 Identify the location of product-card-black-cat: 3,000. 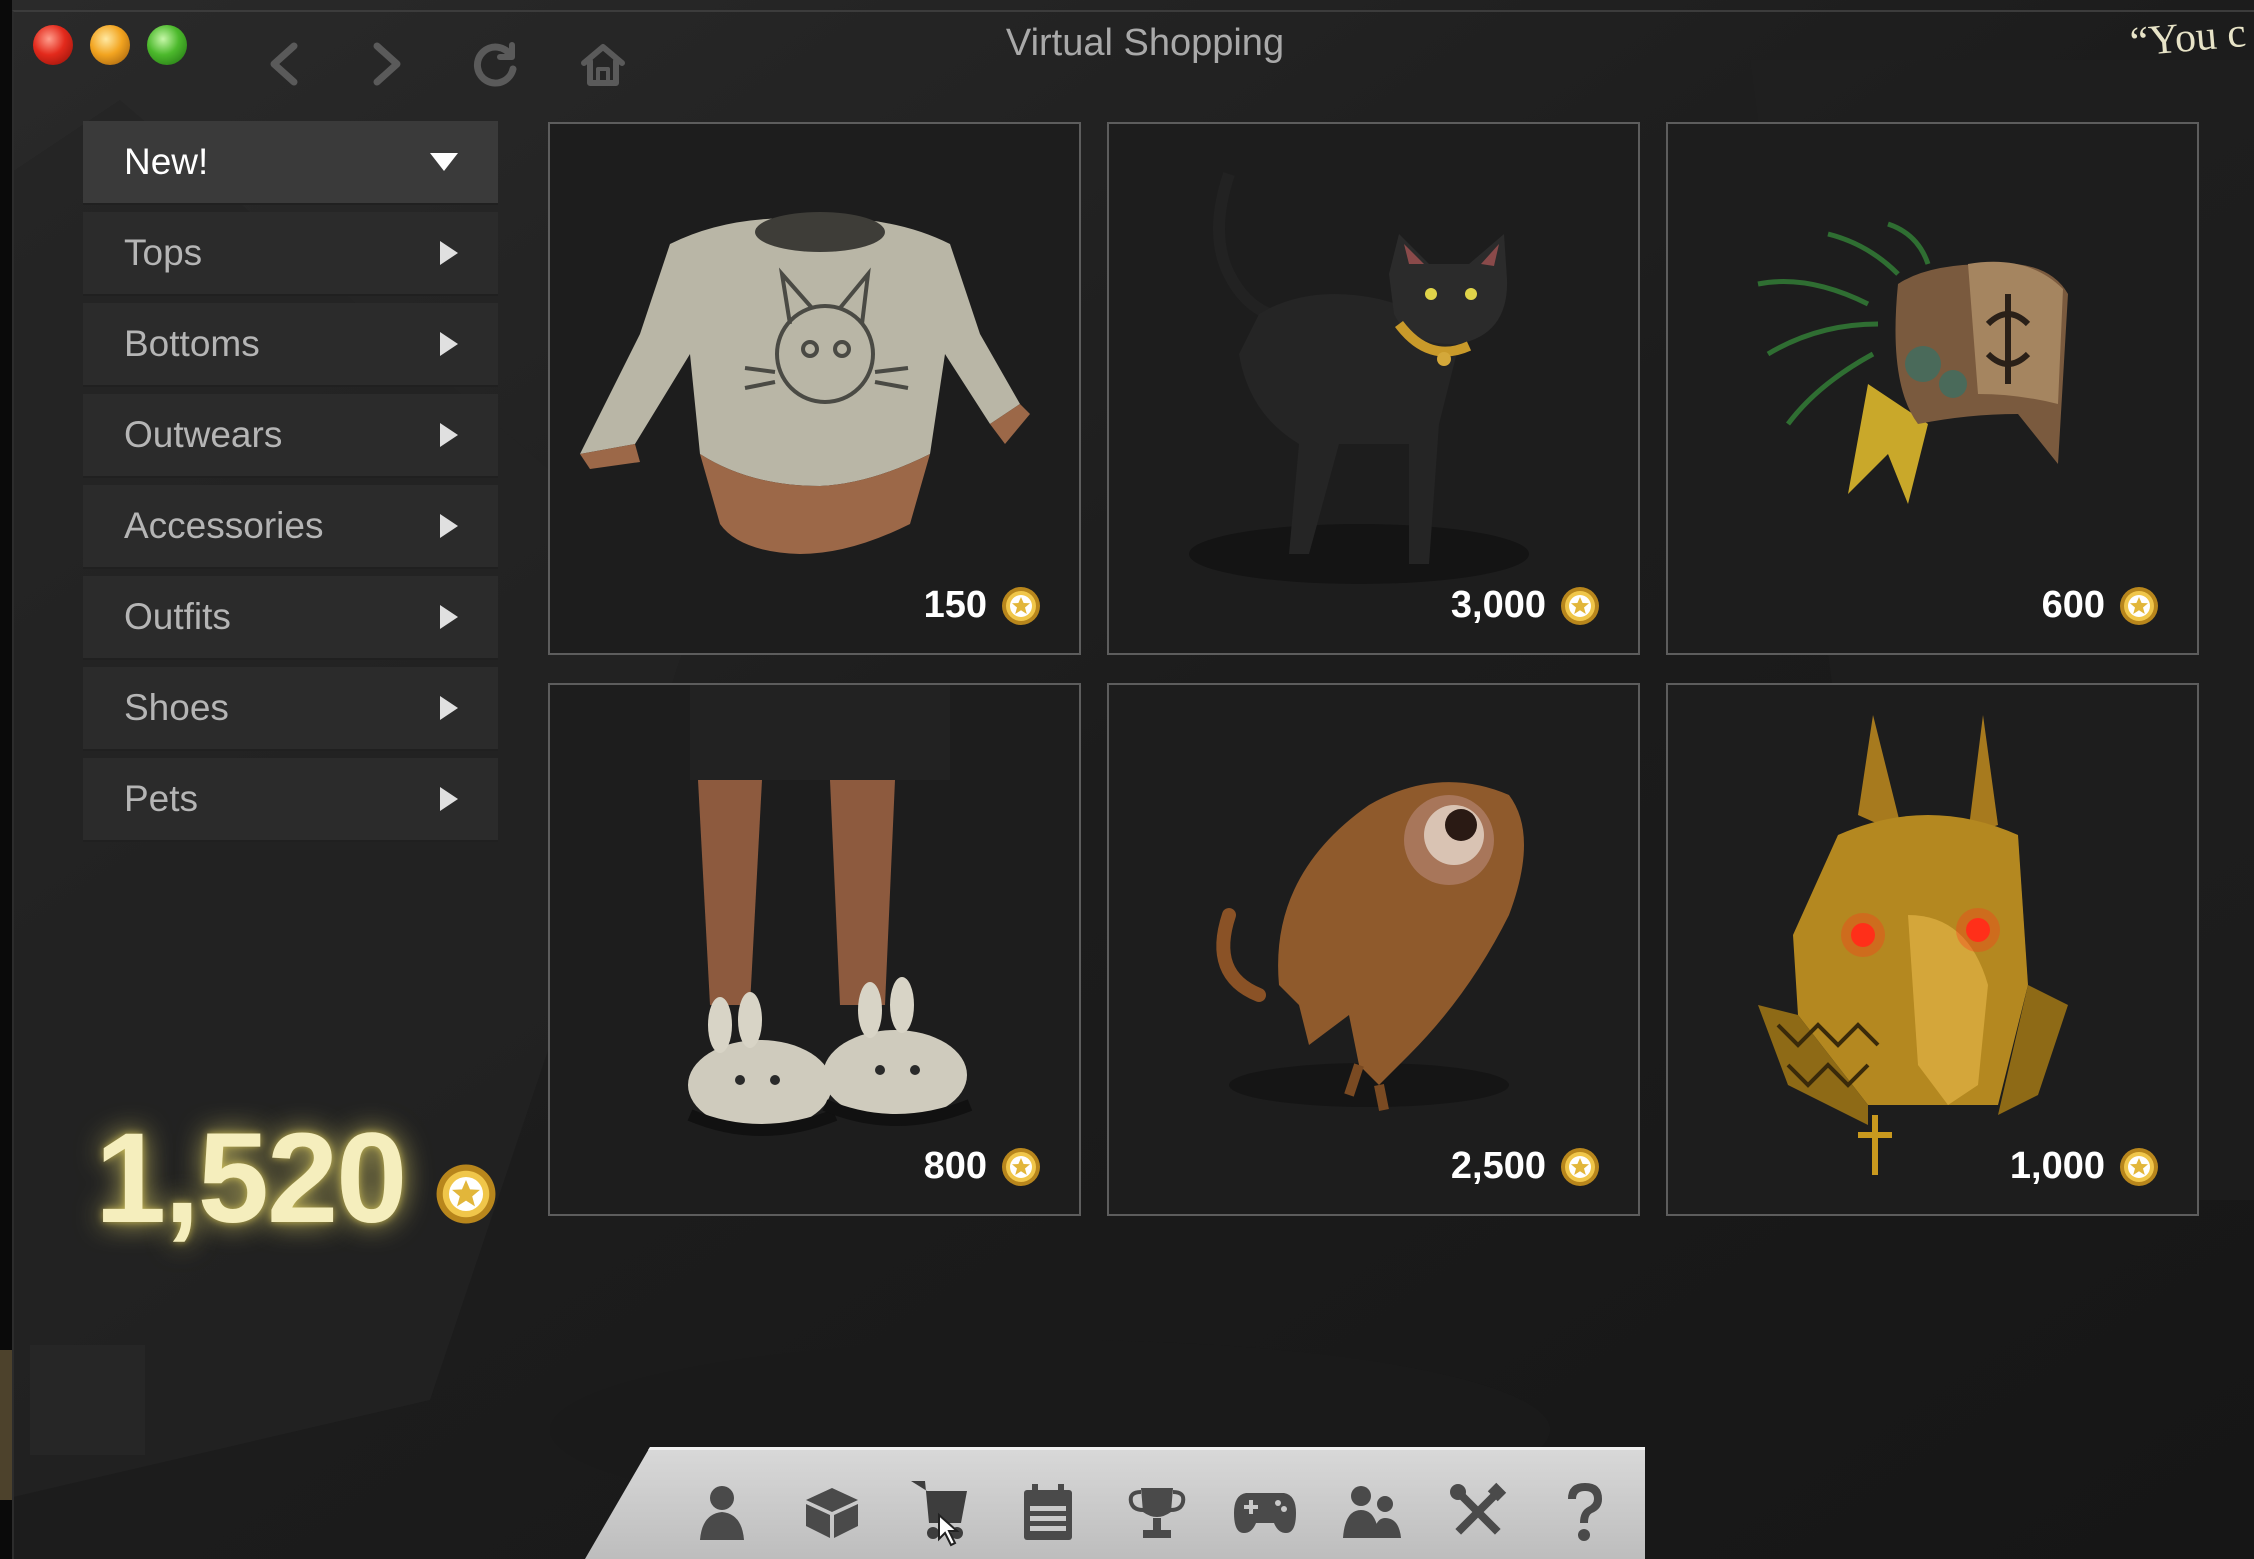
(1373, 388).